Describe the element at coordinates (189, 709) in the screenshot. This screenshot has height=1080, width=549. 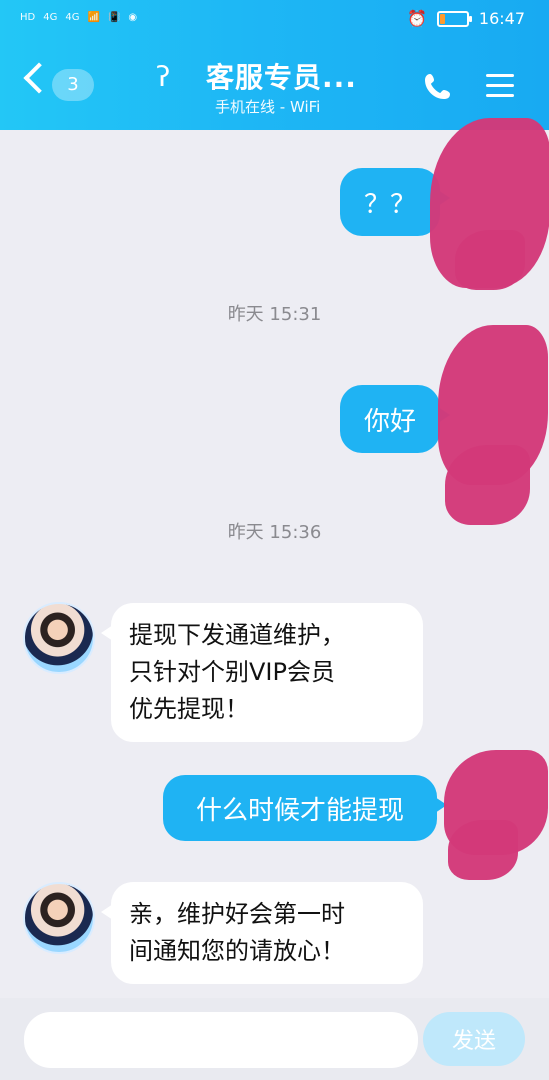
I see `message-line: 优先提现！` at that location.